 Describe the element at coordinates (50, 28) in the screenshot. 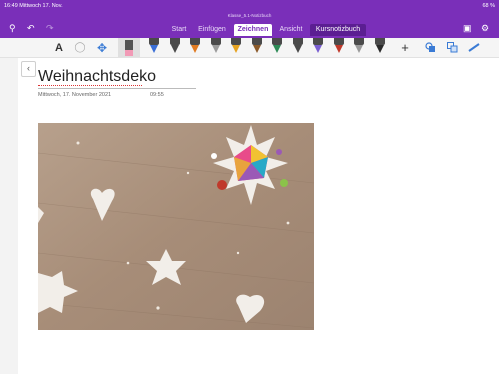

I see `redo-icon: ↷` at that location.